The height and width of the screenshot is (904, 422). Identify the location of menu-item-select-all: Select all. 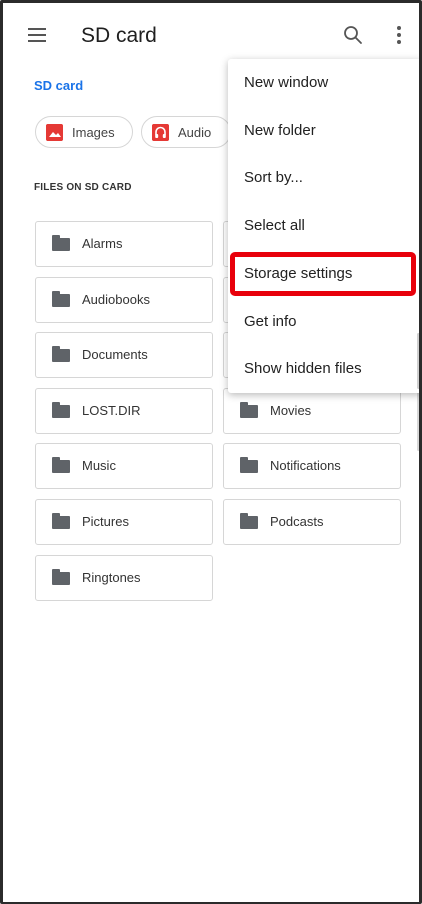
(323, 227).